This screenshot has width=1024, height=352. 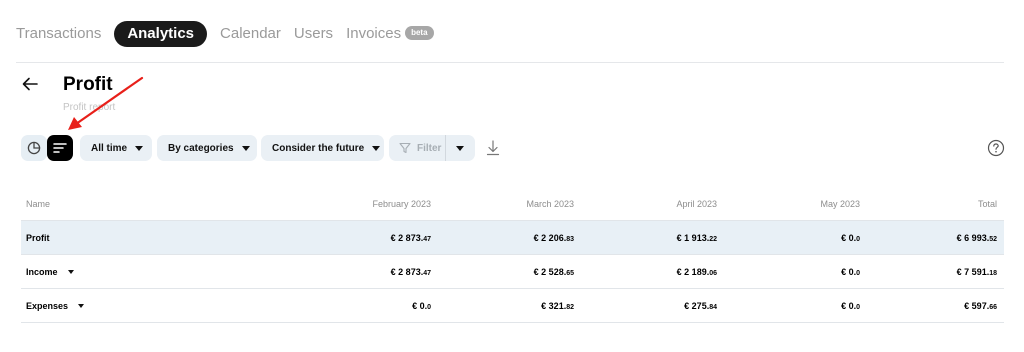 I want to click on row-name: Income, so click(x=42, y=271).